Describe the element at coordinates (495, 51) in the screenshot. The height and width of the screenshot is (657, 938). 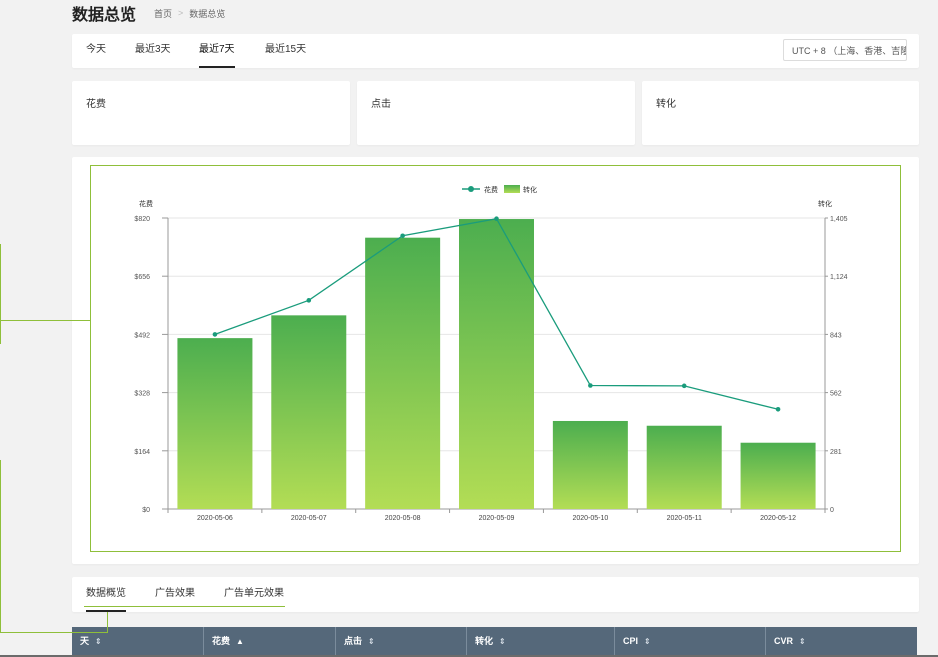
I see `date-range-bar: 今天 最近3天 最近7天 最近15天 UTC + 8 （上海、香港、吉隆 ﹀` at that location.